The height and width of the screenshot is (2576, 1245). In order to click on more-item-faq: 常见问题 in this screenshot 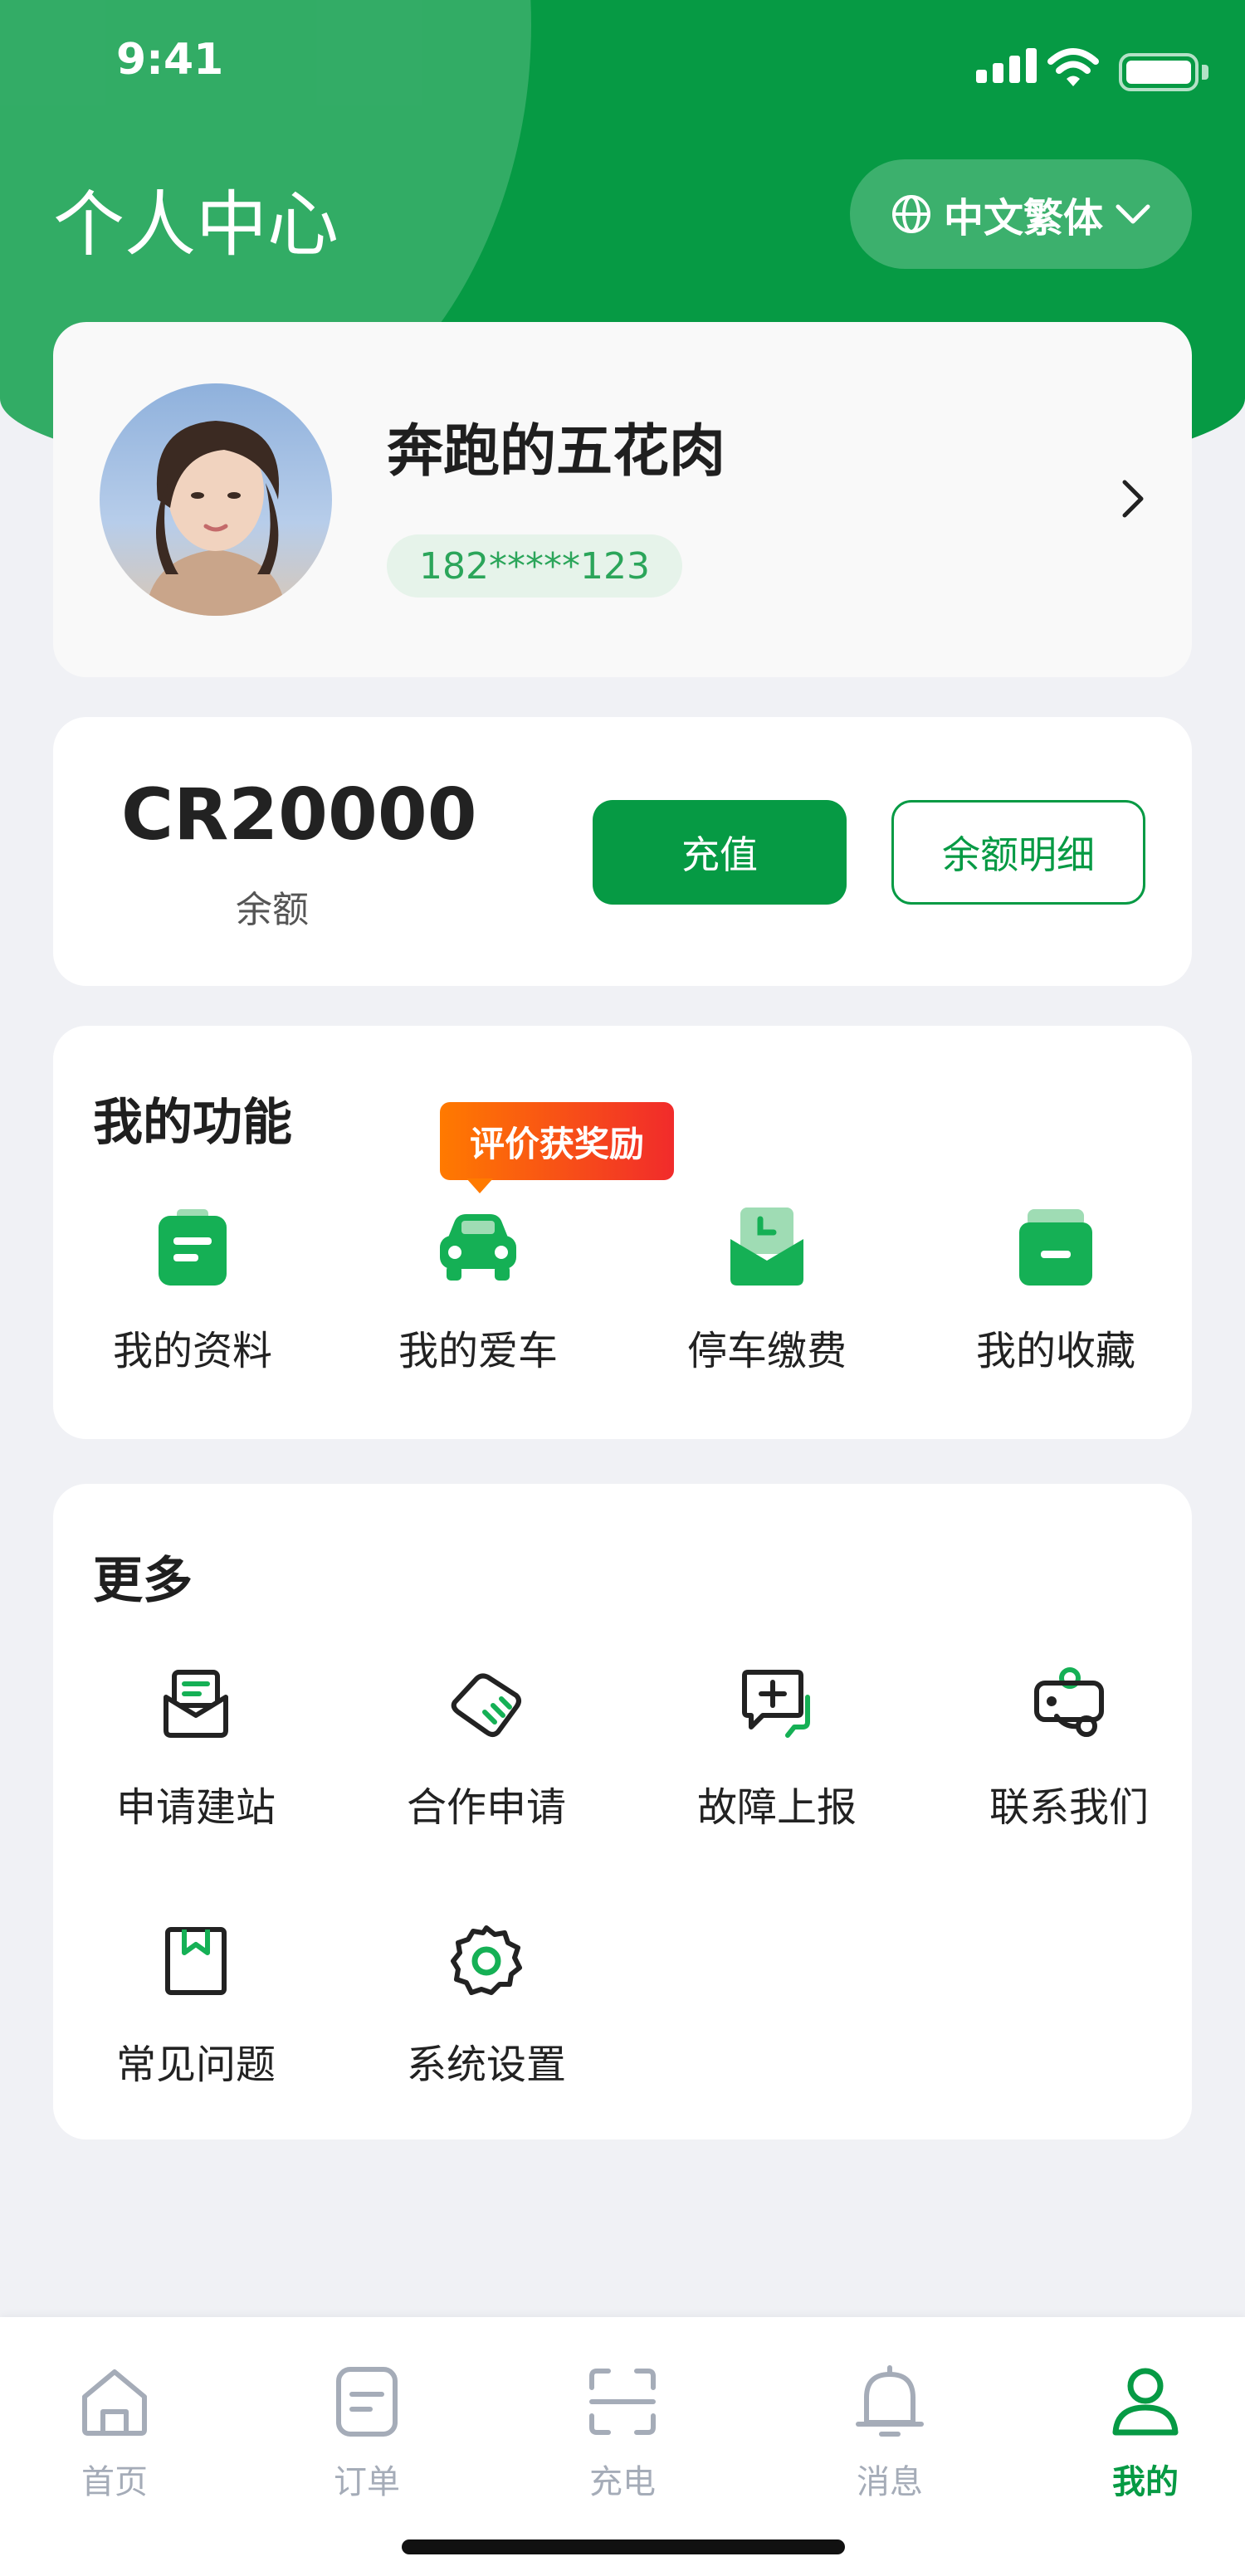, I will do `click(195, 2003)`.